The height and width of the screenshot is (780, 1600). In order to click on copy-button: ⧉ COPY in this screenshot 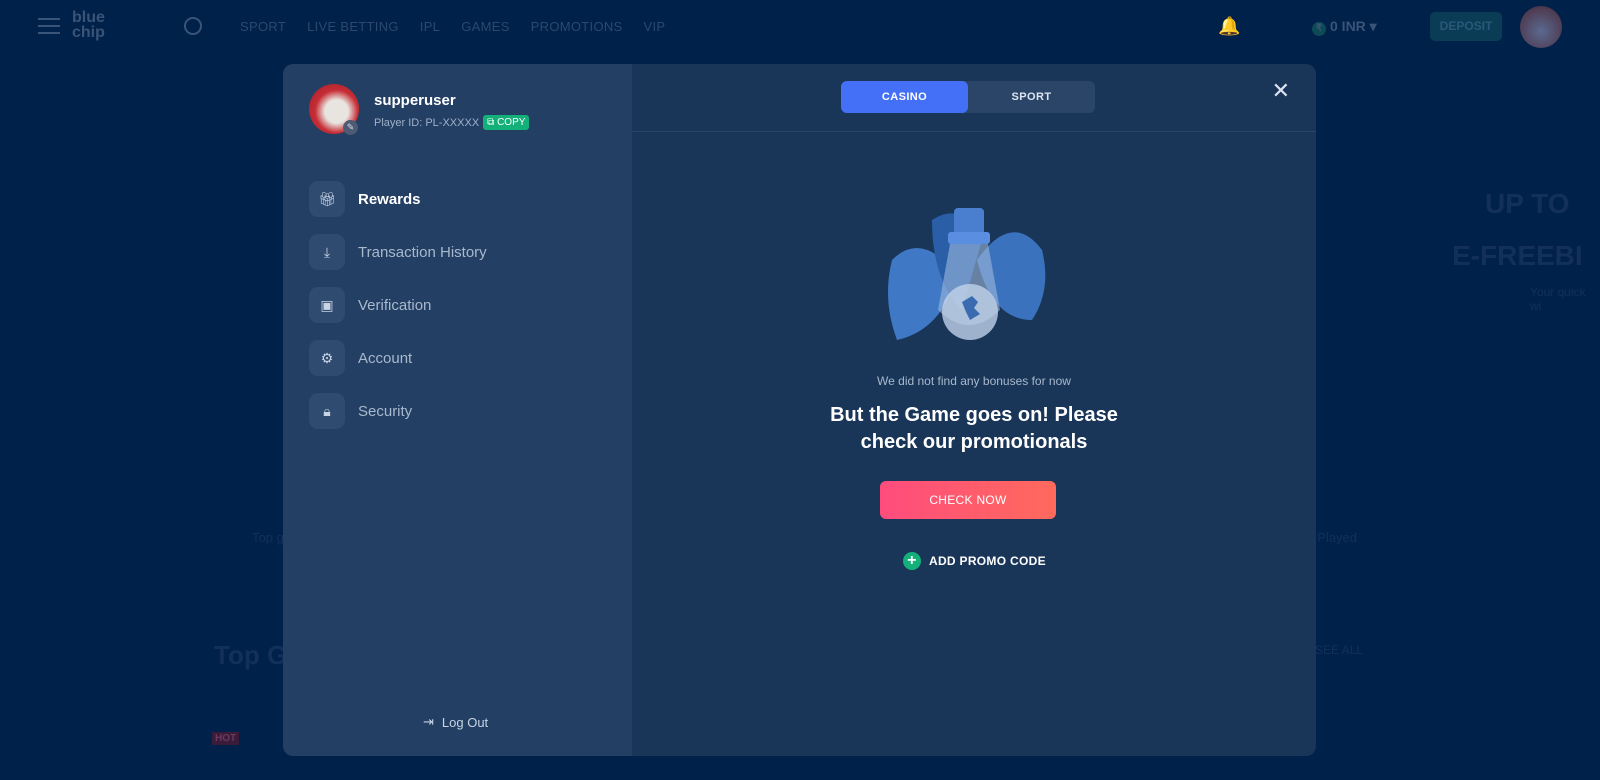, I will do `click(506, 122)`.